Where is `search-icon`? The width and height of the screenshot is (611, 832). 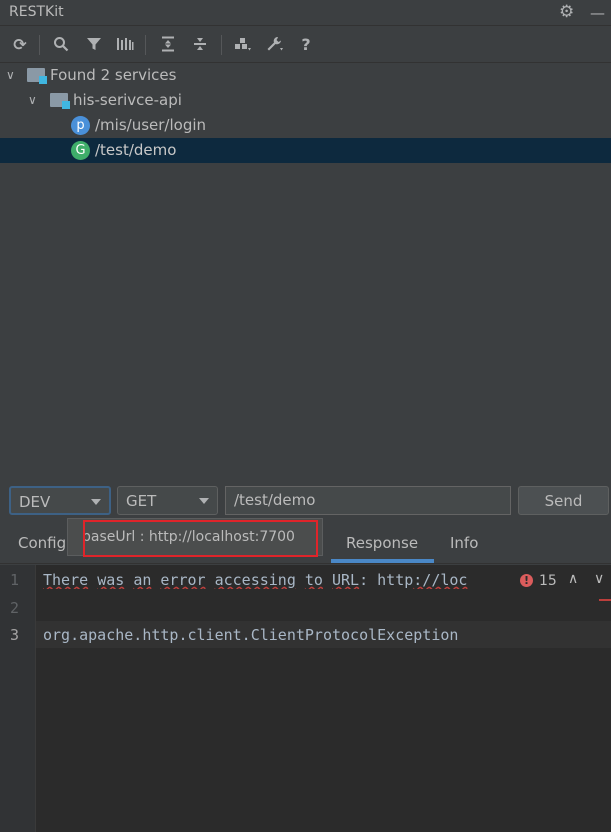 search-icon is located at coordinates (61, 44).